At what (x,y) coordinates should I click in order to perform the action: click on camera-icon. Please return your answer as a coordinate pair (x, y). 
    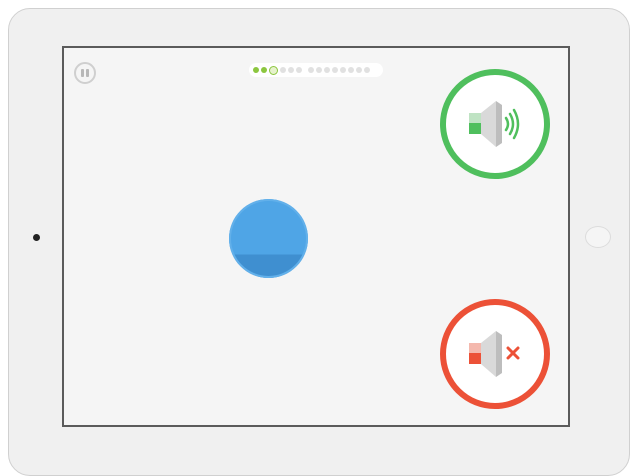
    Looking at the image, I should click on (36, 237).